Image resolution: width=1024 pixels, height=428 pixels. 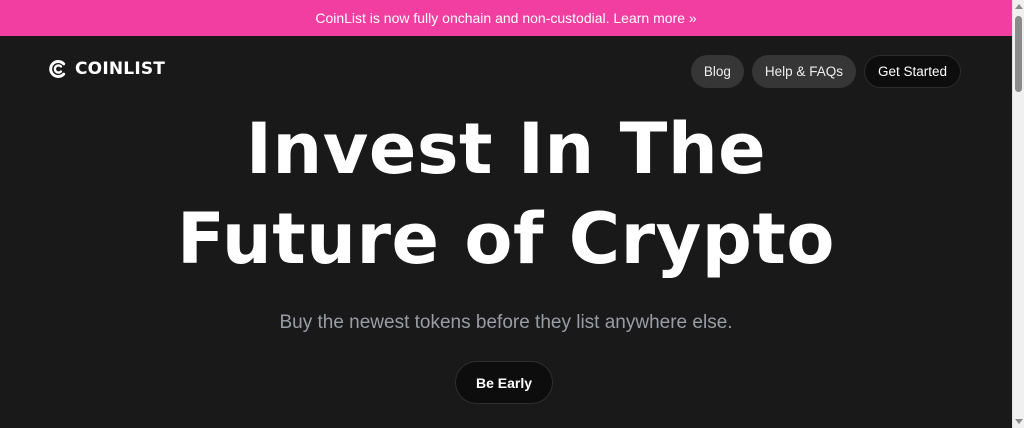 What do you see at coordinates (717, 71) in the screenshot?
I see `blog-button: Blog` at bounding box center [717, 71].